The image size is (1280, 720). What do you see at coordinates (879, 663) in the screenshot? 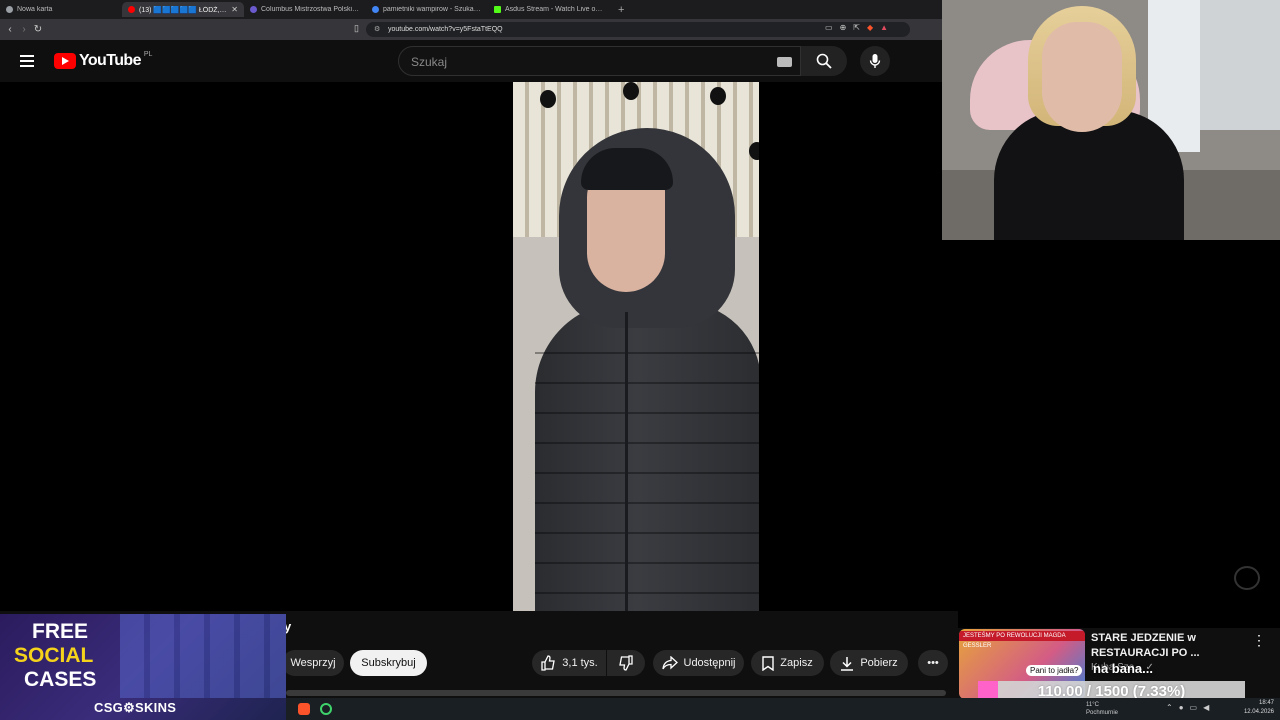
I see `download-label: Pobierz` at bounding box center [879, 663].